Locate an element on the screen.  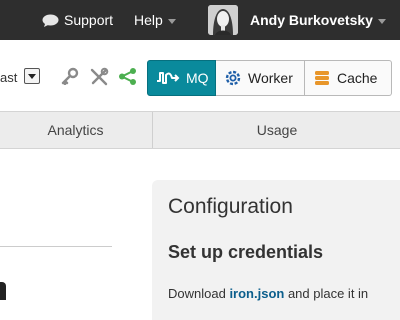
help-menu: Help is located at coordinates (155, 20).